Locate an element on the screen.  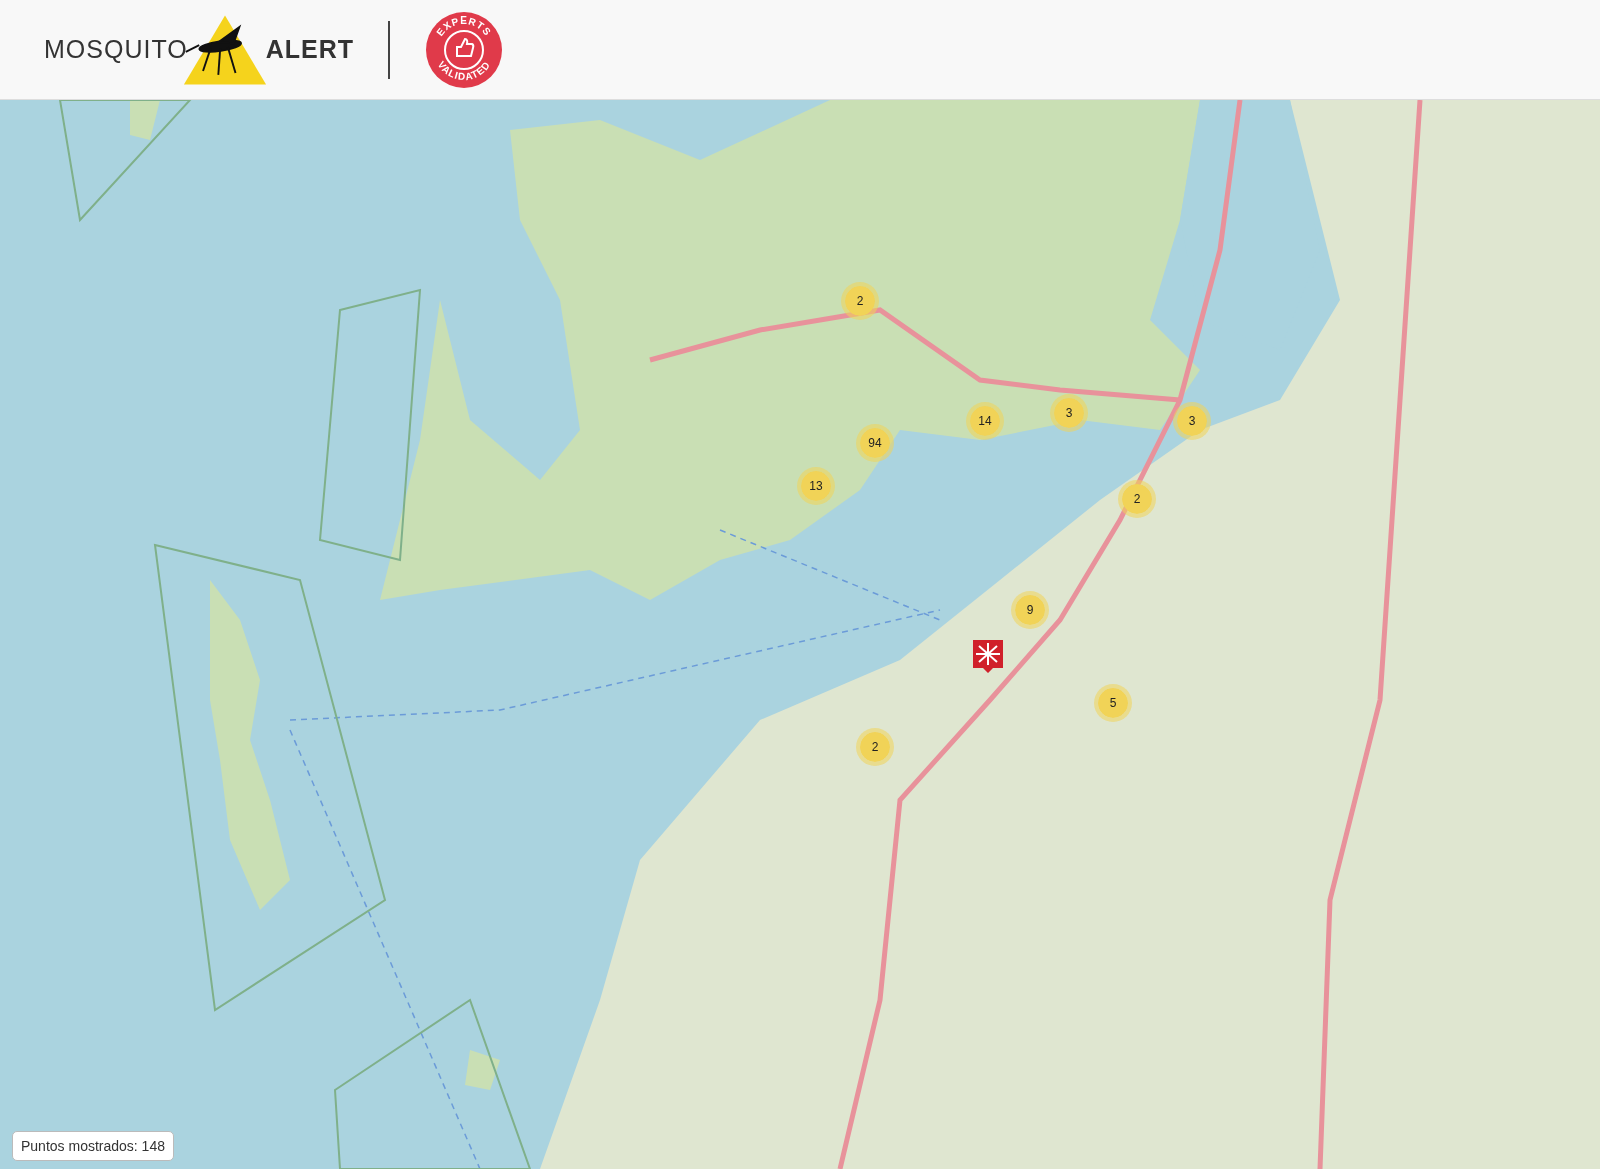
logo-text: MOSQUITO is located at coordinates (116, 49).